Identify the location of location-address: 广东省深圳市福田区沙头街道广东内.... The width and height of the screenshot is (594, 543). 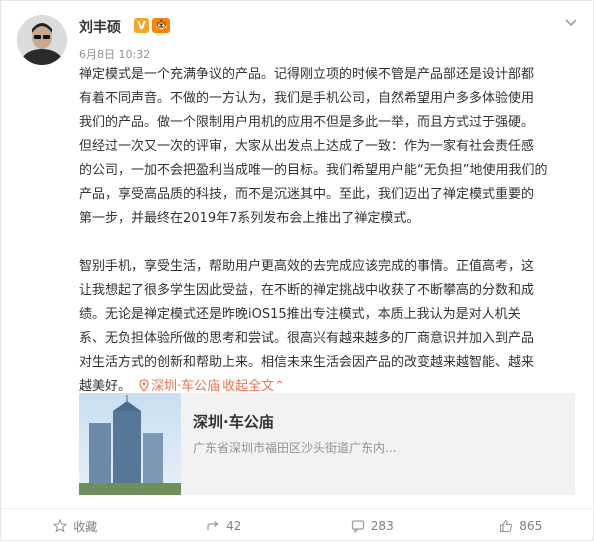
(294, 447).